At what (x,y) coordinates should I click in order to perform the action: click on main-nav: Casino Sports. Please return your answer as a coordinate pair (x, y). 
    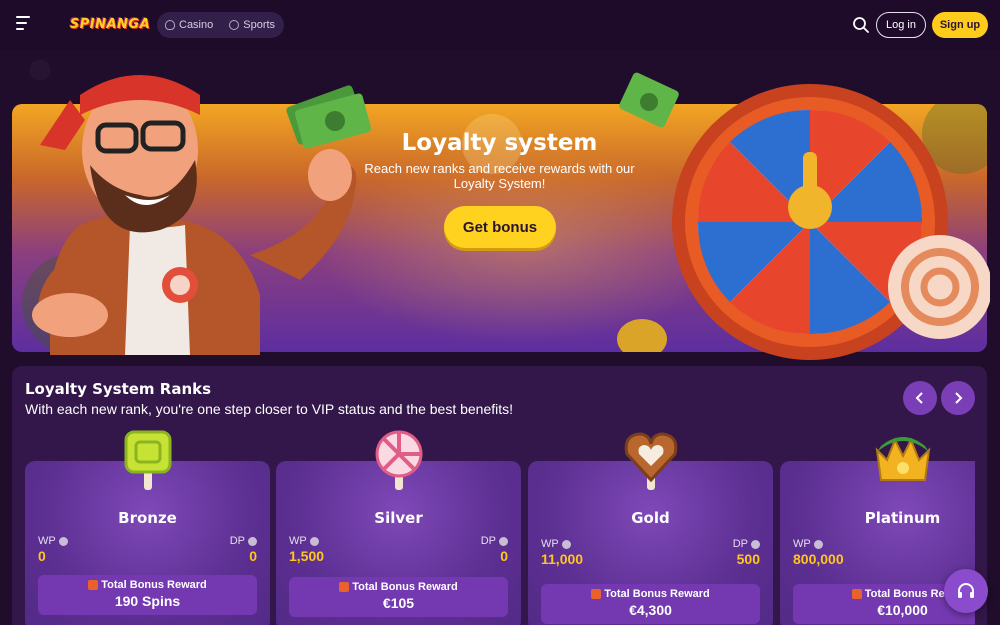
    Looking at the image, I should click on (220, 25).